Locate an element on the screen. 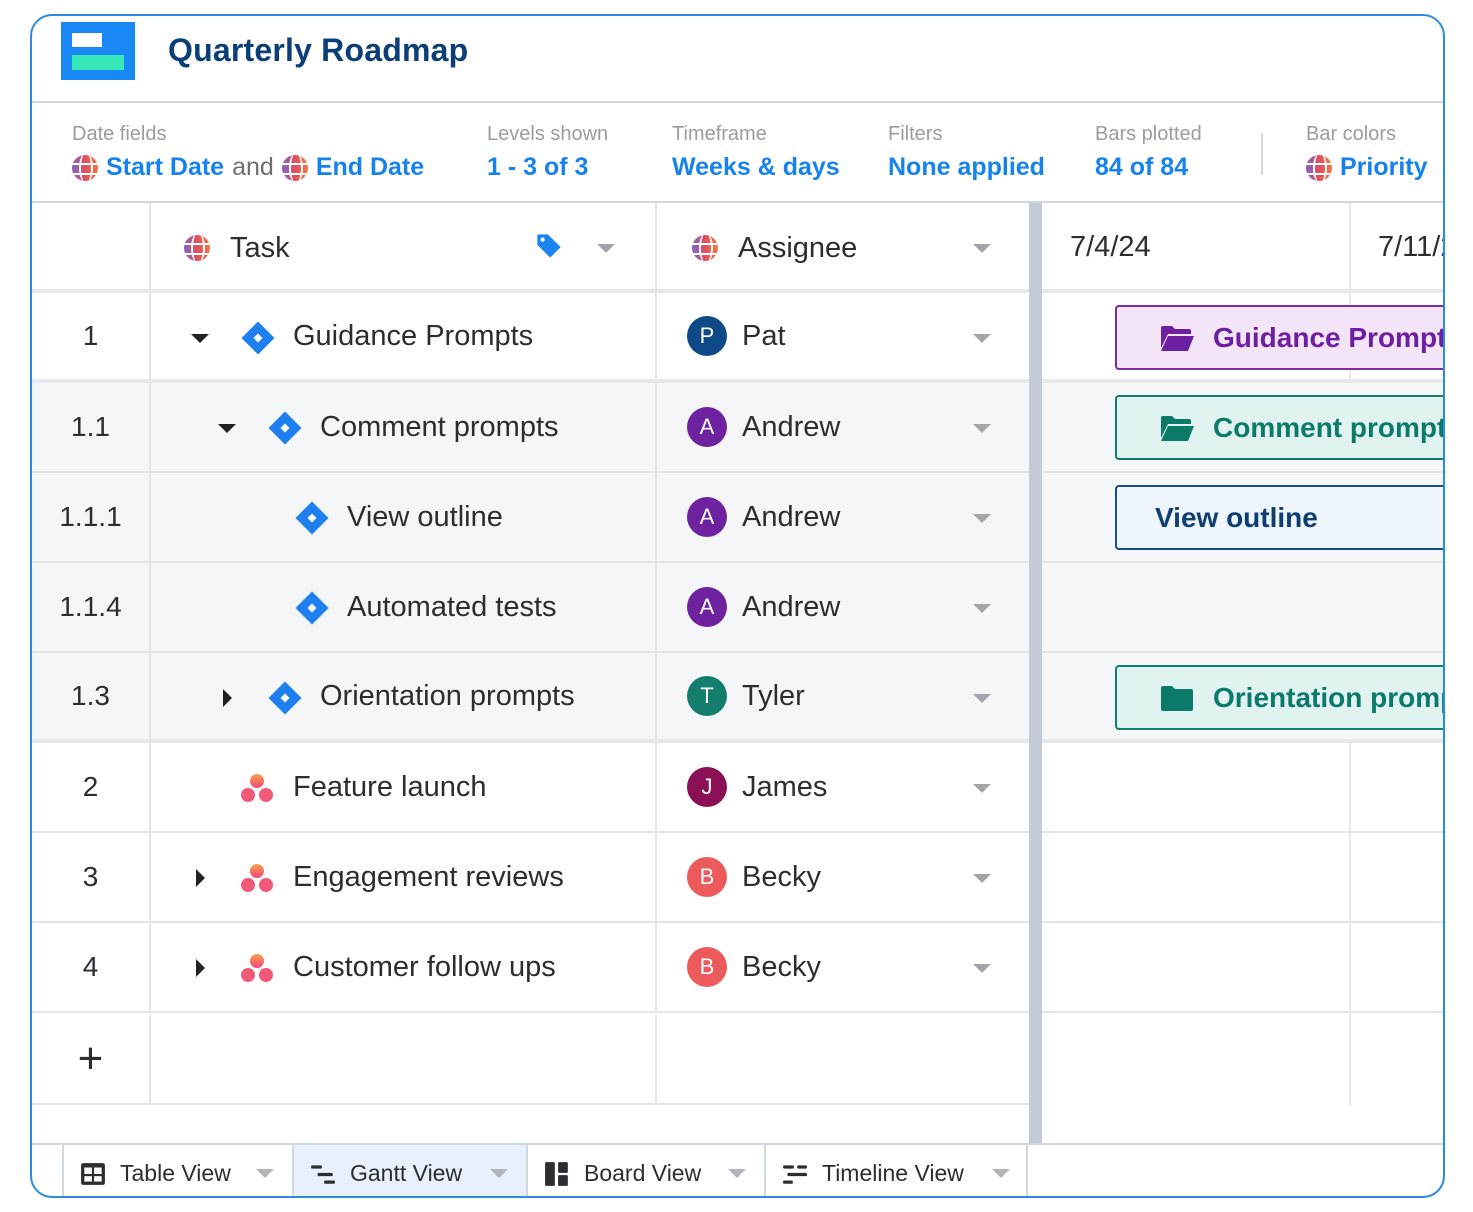 The height and width of the screenshot is (1212, 1473). task-cell: Guidance Prompts is located at coordinates (404, 336).